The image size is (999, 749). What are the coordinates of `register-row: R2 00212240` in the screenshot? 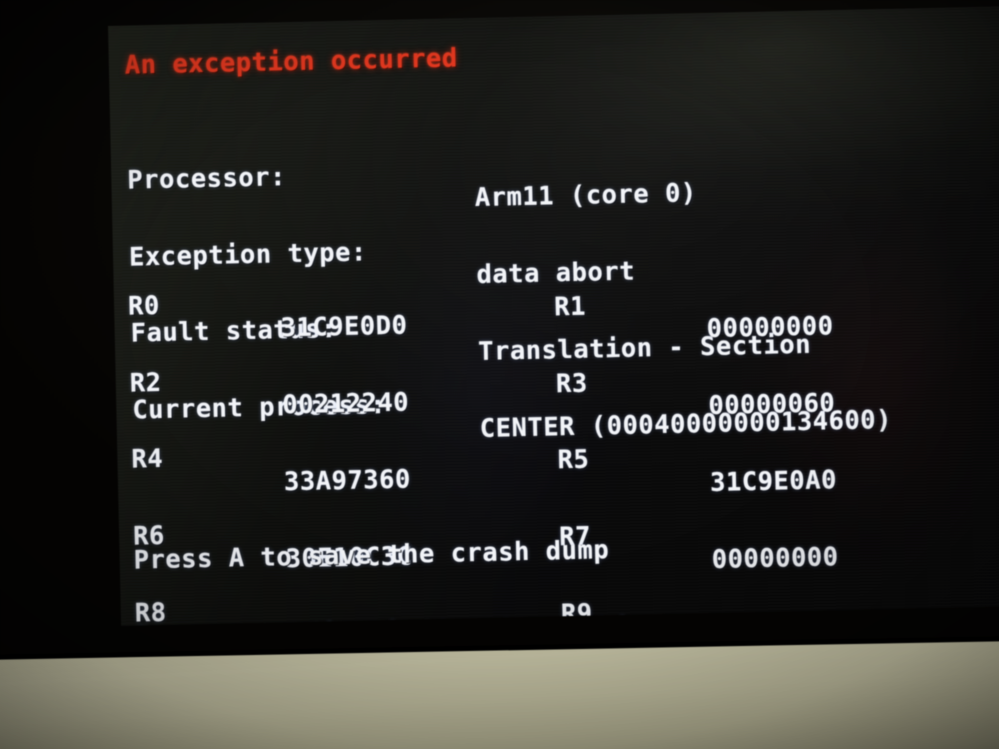 It's located at (269, 381).